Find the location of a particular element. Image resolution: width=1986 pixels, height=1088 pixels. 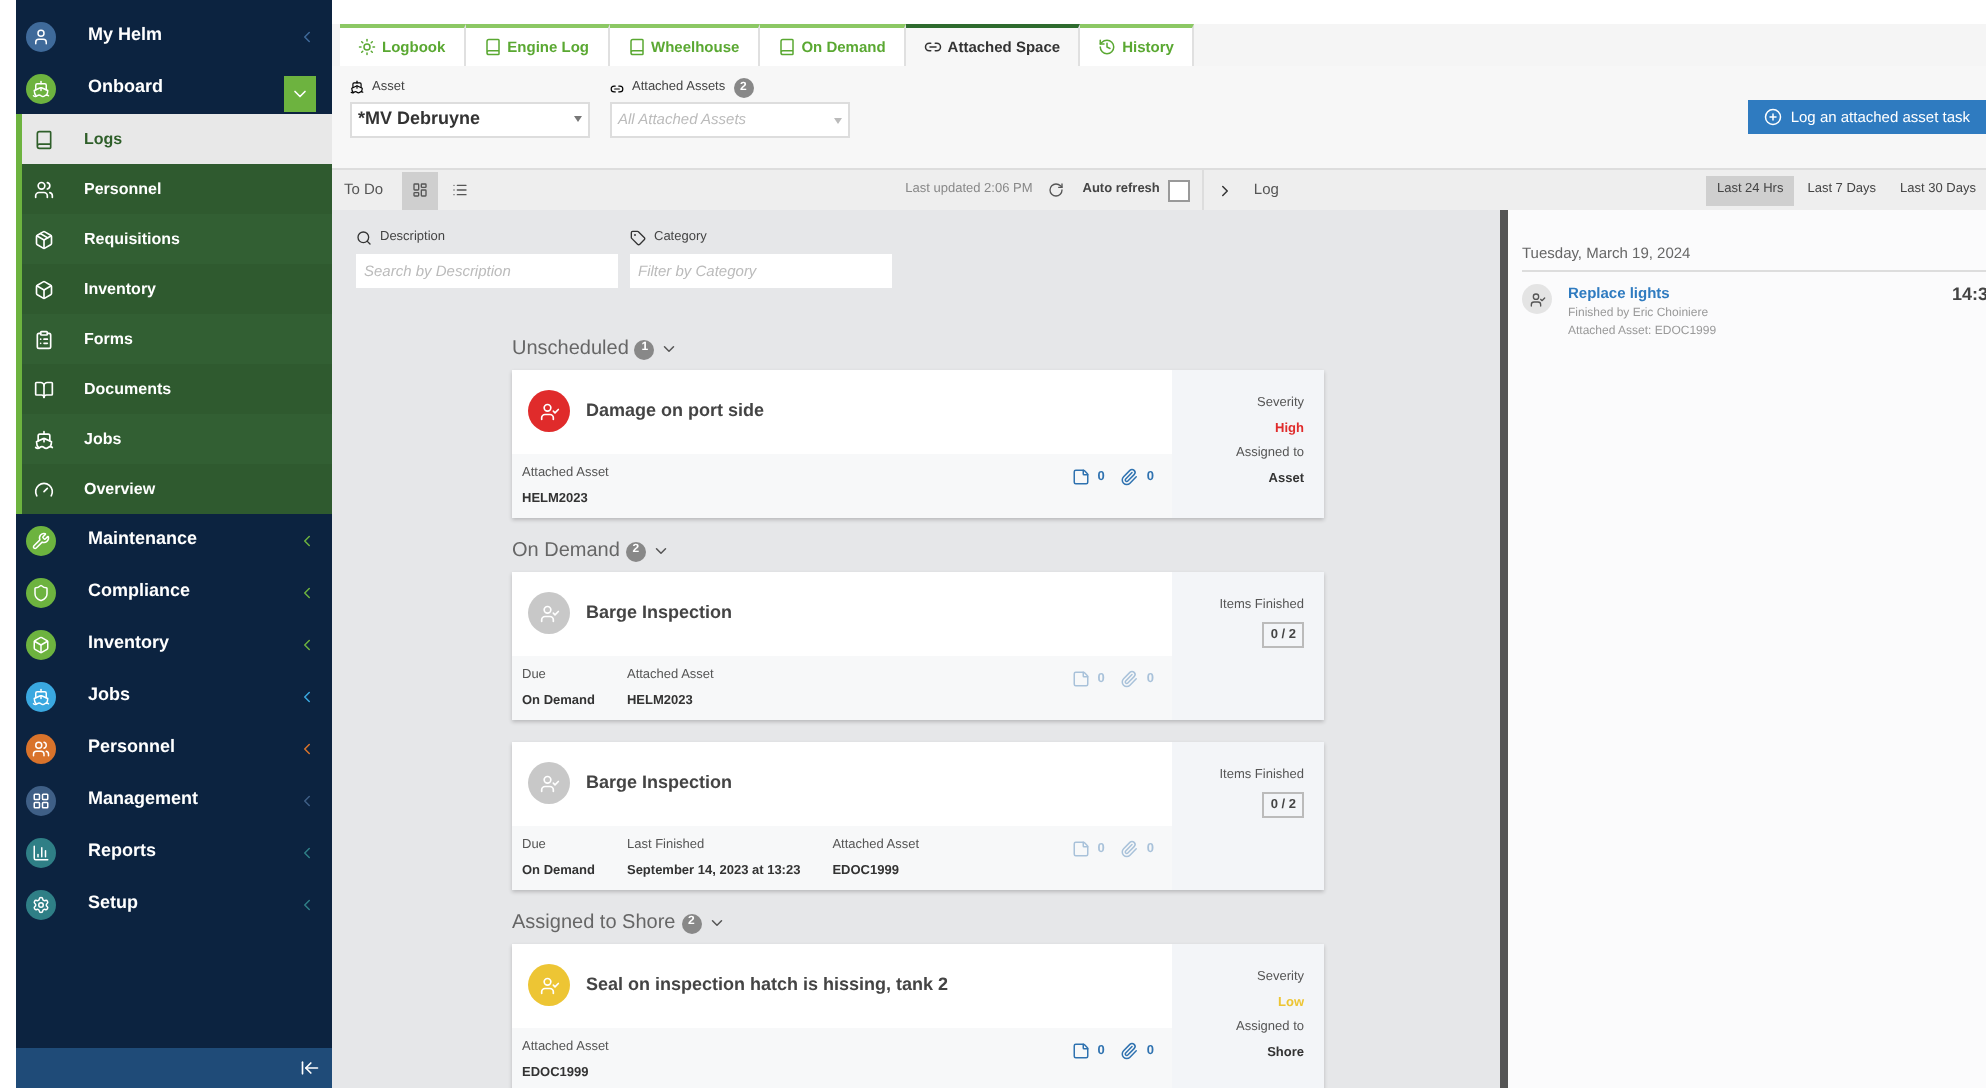

section-label: Compliance is located at coordinates (139, 591).